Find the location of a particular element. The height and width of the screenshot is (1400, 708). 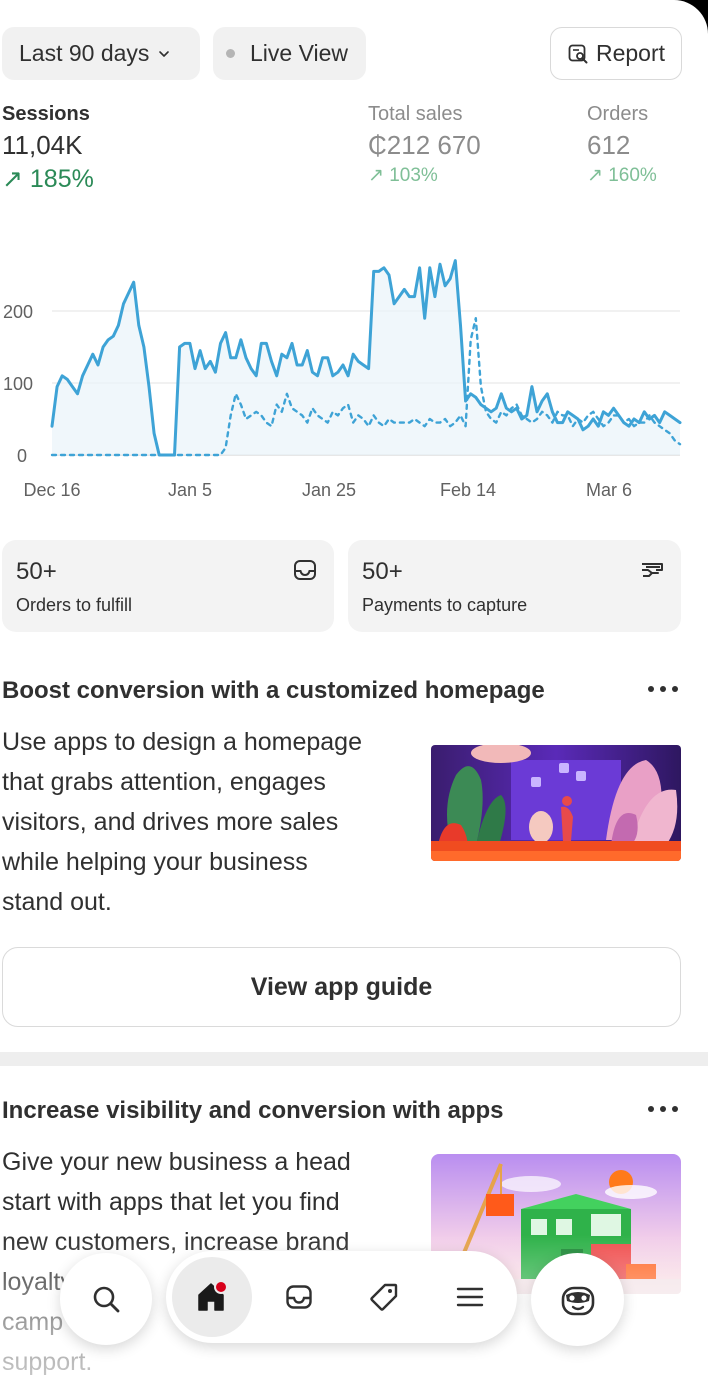

nav-menu-button is located at coordinates (470, 1297).